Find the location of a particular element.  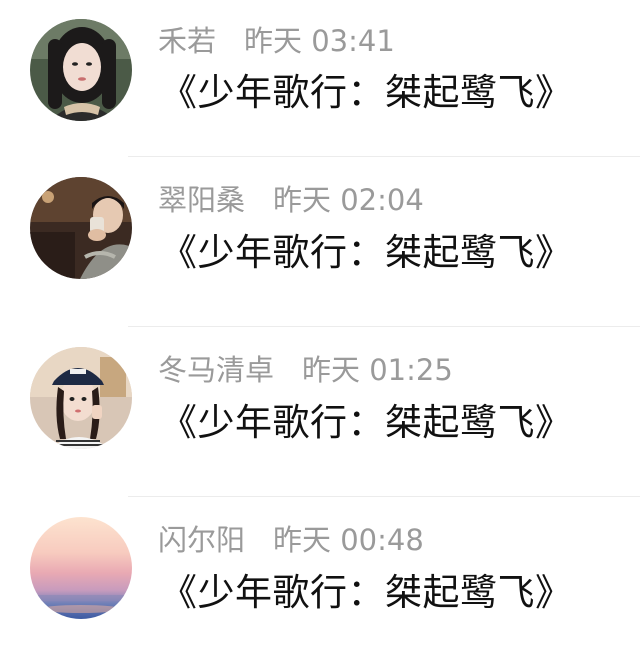

sunset-gradient-avatar is located at coordinates (81, 568).